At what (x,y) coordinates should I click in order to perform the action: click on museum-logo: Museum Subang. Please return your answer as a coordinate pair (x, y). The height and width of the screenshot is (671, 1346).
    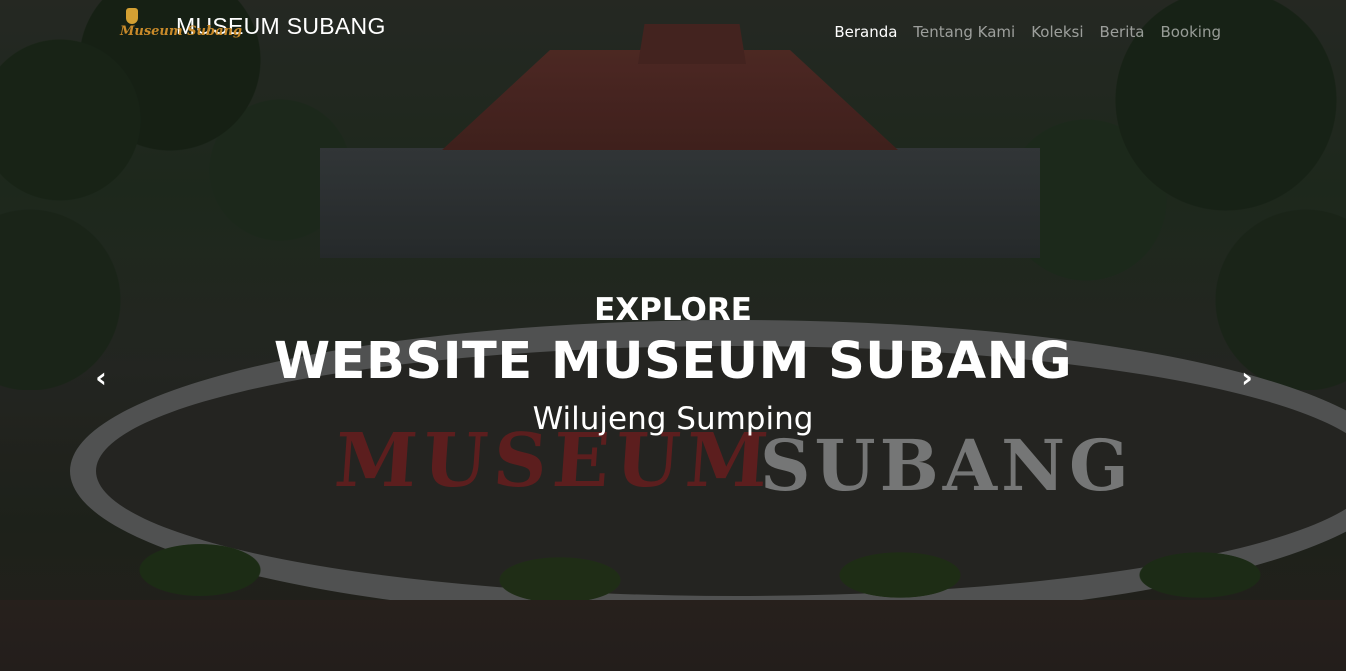
    Looking at the image, I should click on (181, 26).